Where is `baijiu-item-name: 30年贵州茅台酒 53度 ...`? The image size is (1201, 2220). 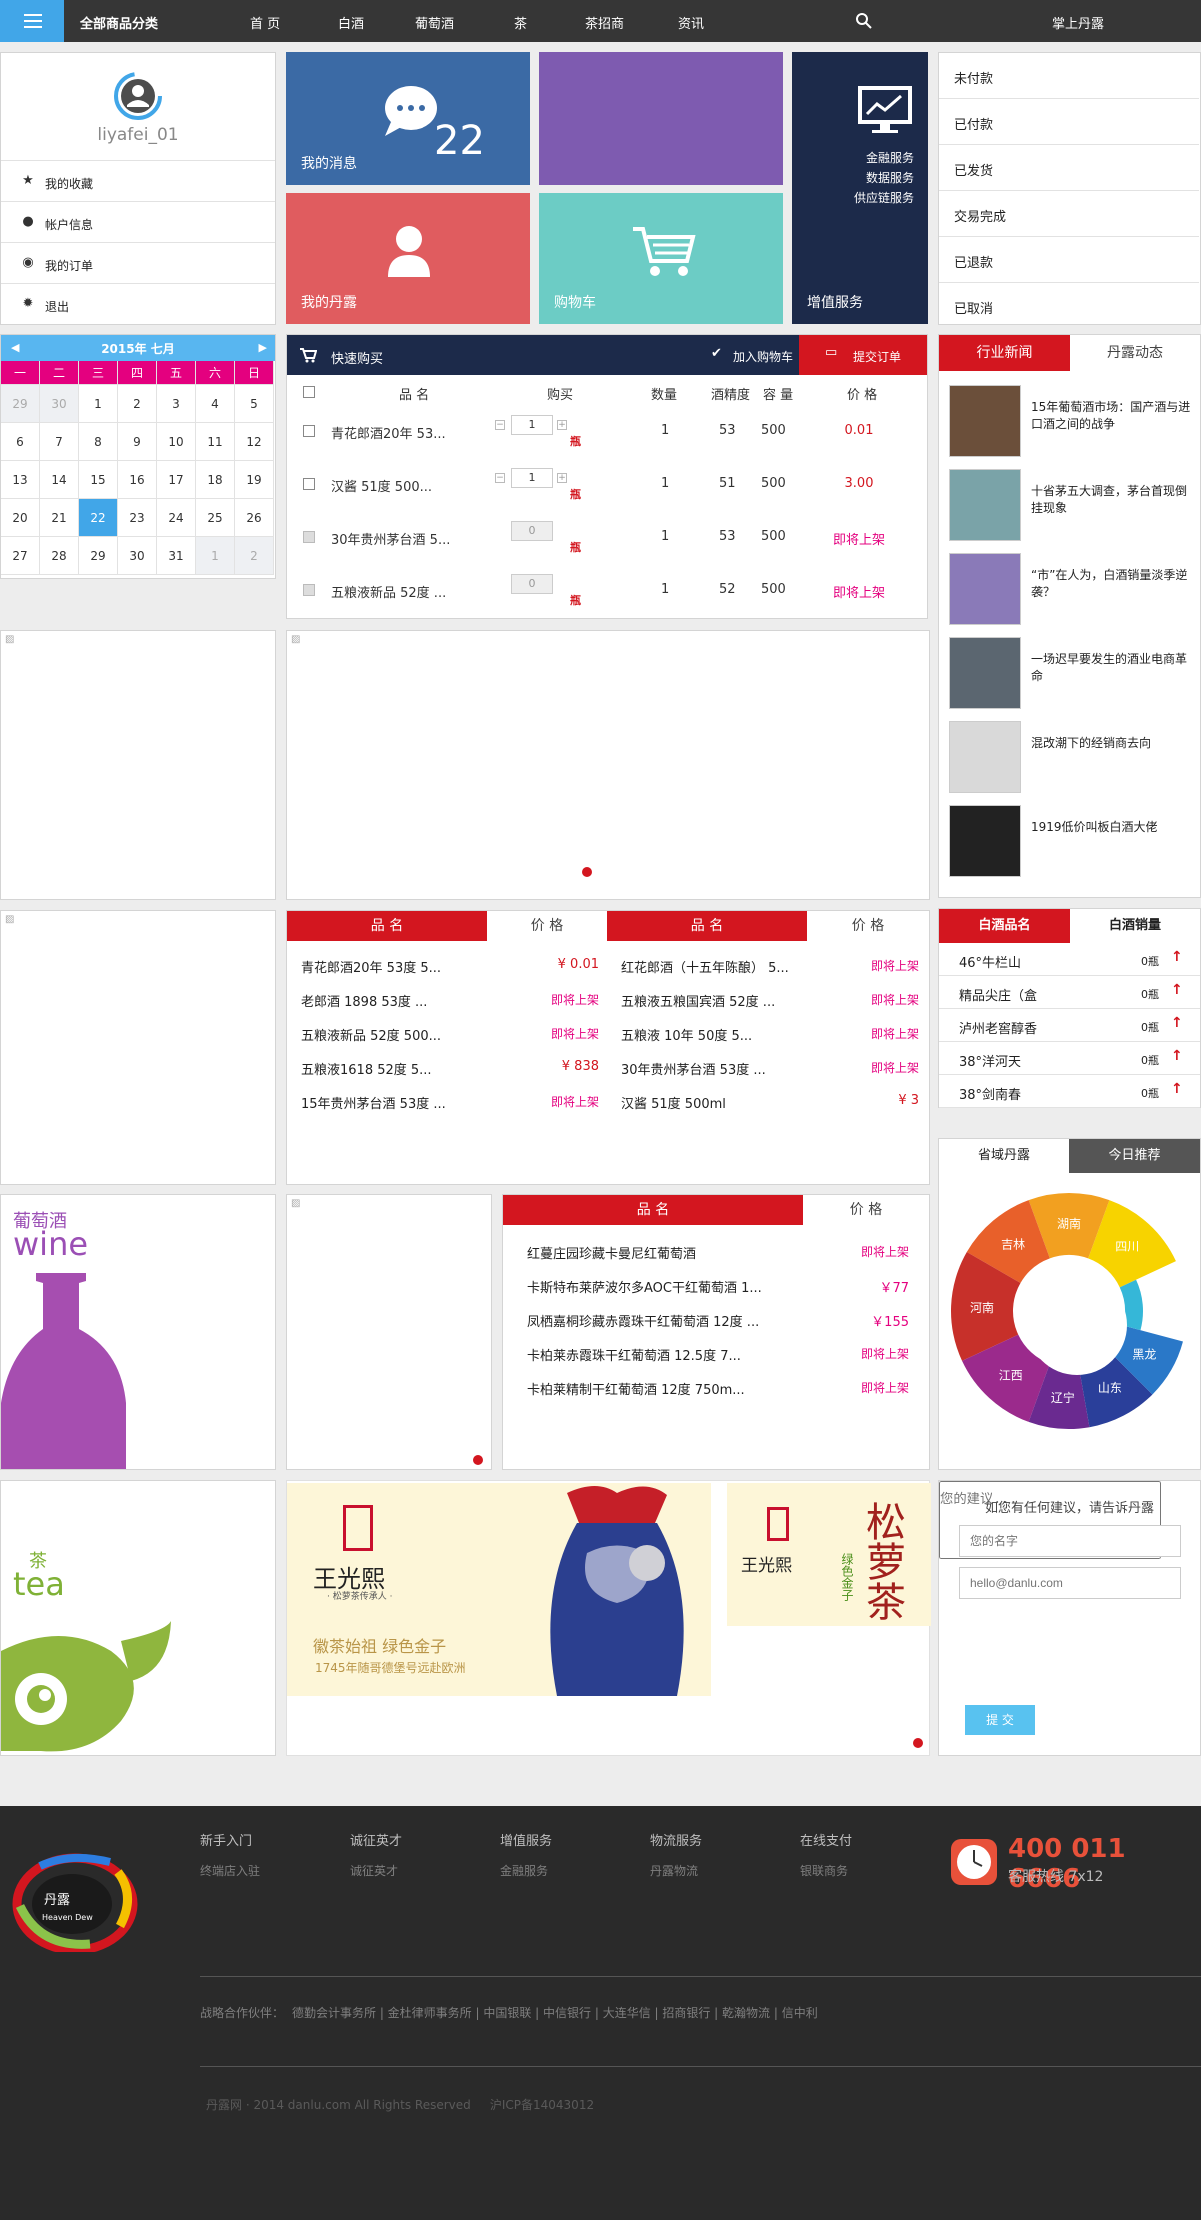
baijiu-item-name: 30年贵州茅台酒 53度 ... is located at coordinates (693, 1068).